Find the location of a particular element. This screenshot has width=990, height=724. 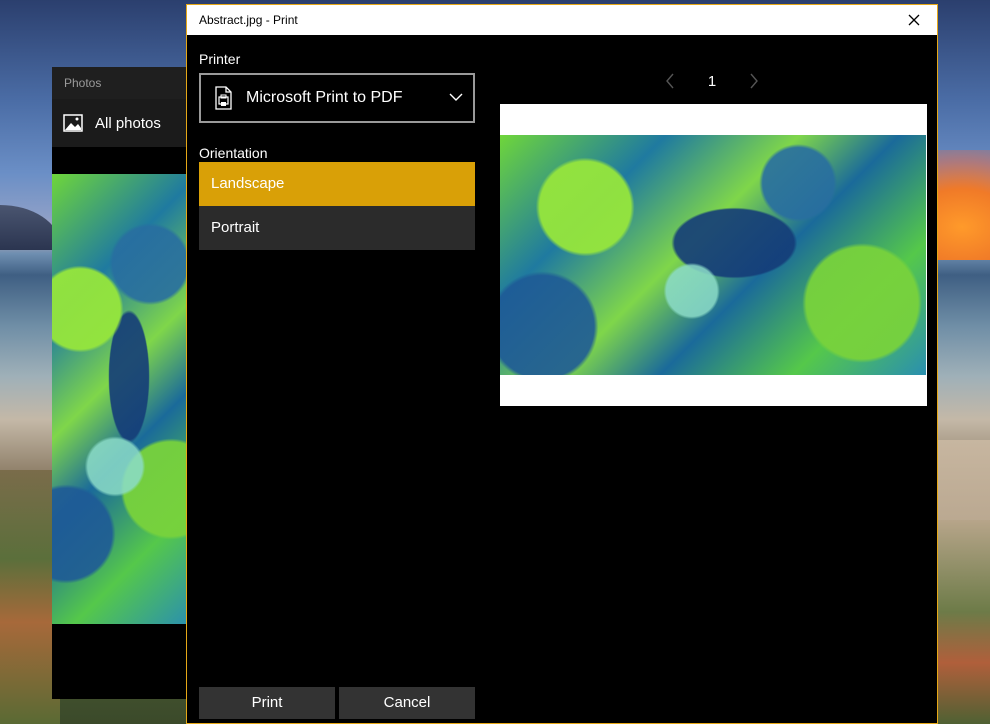

orientation-option-landscape: Landscape is located at coordinates (337, 184).